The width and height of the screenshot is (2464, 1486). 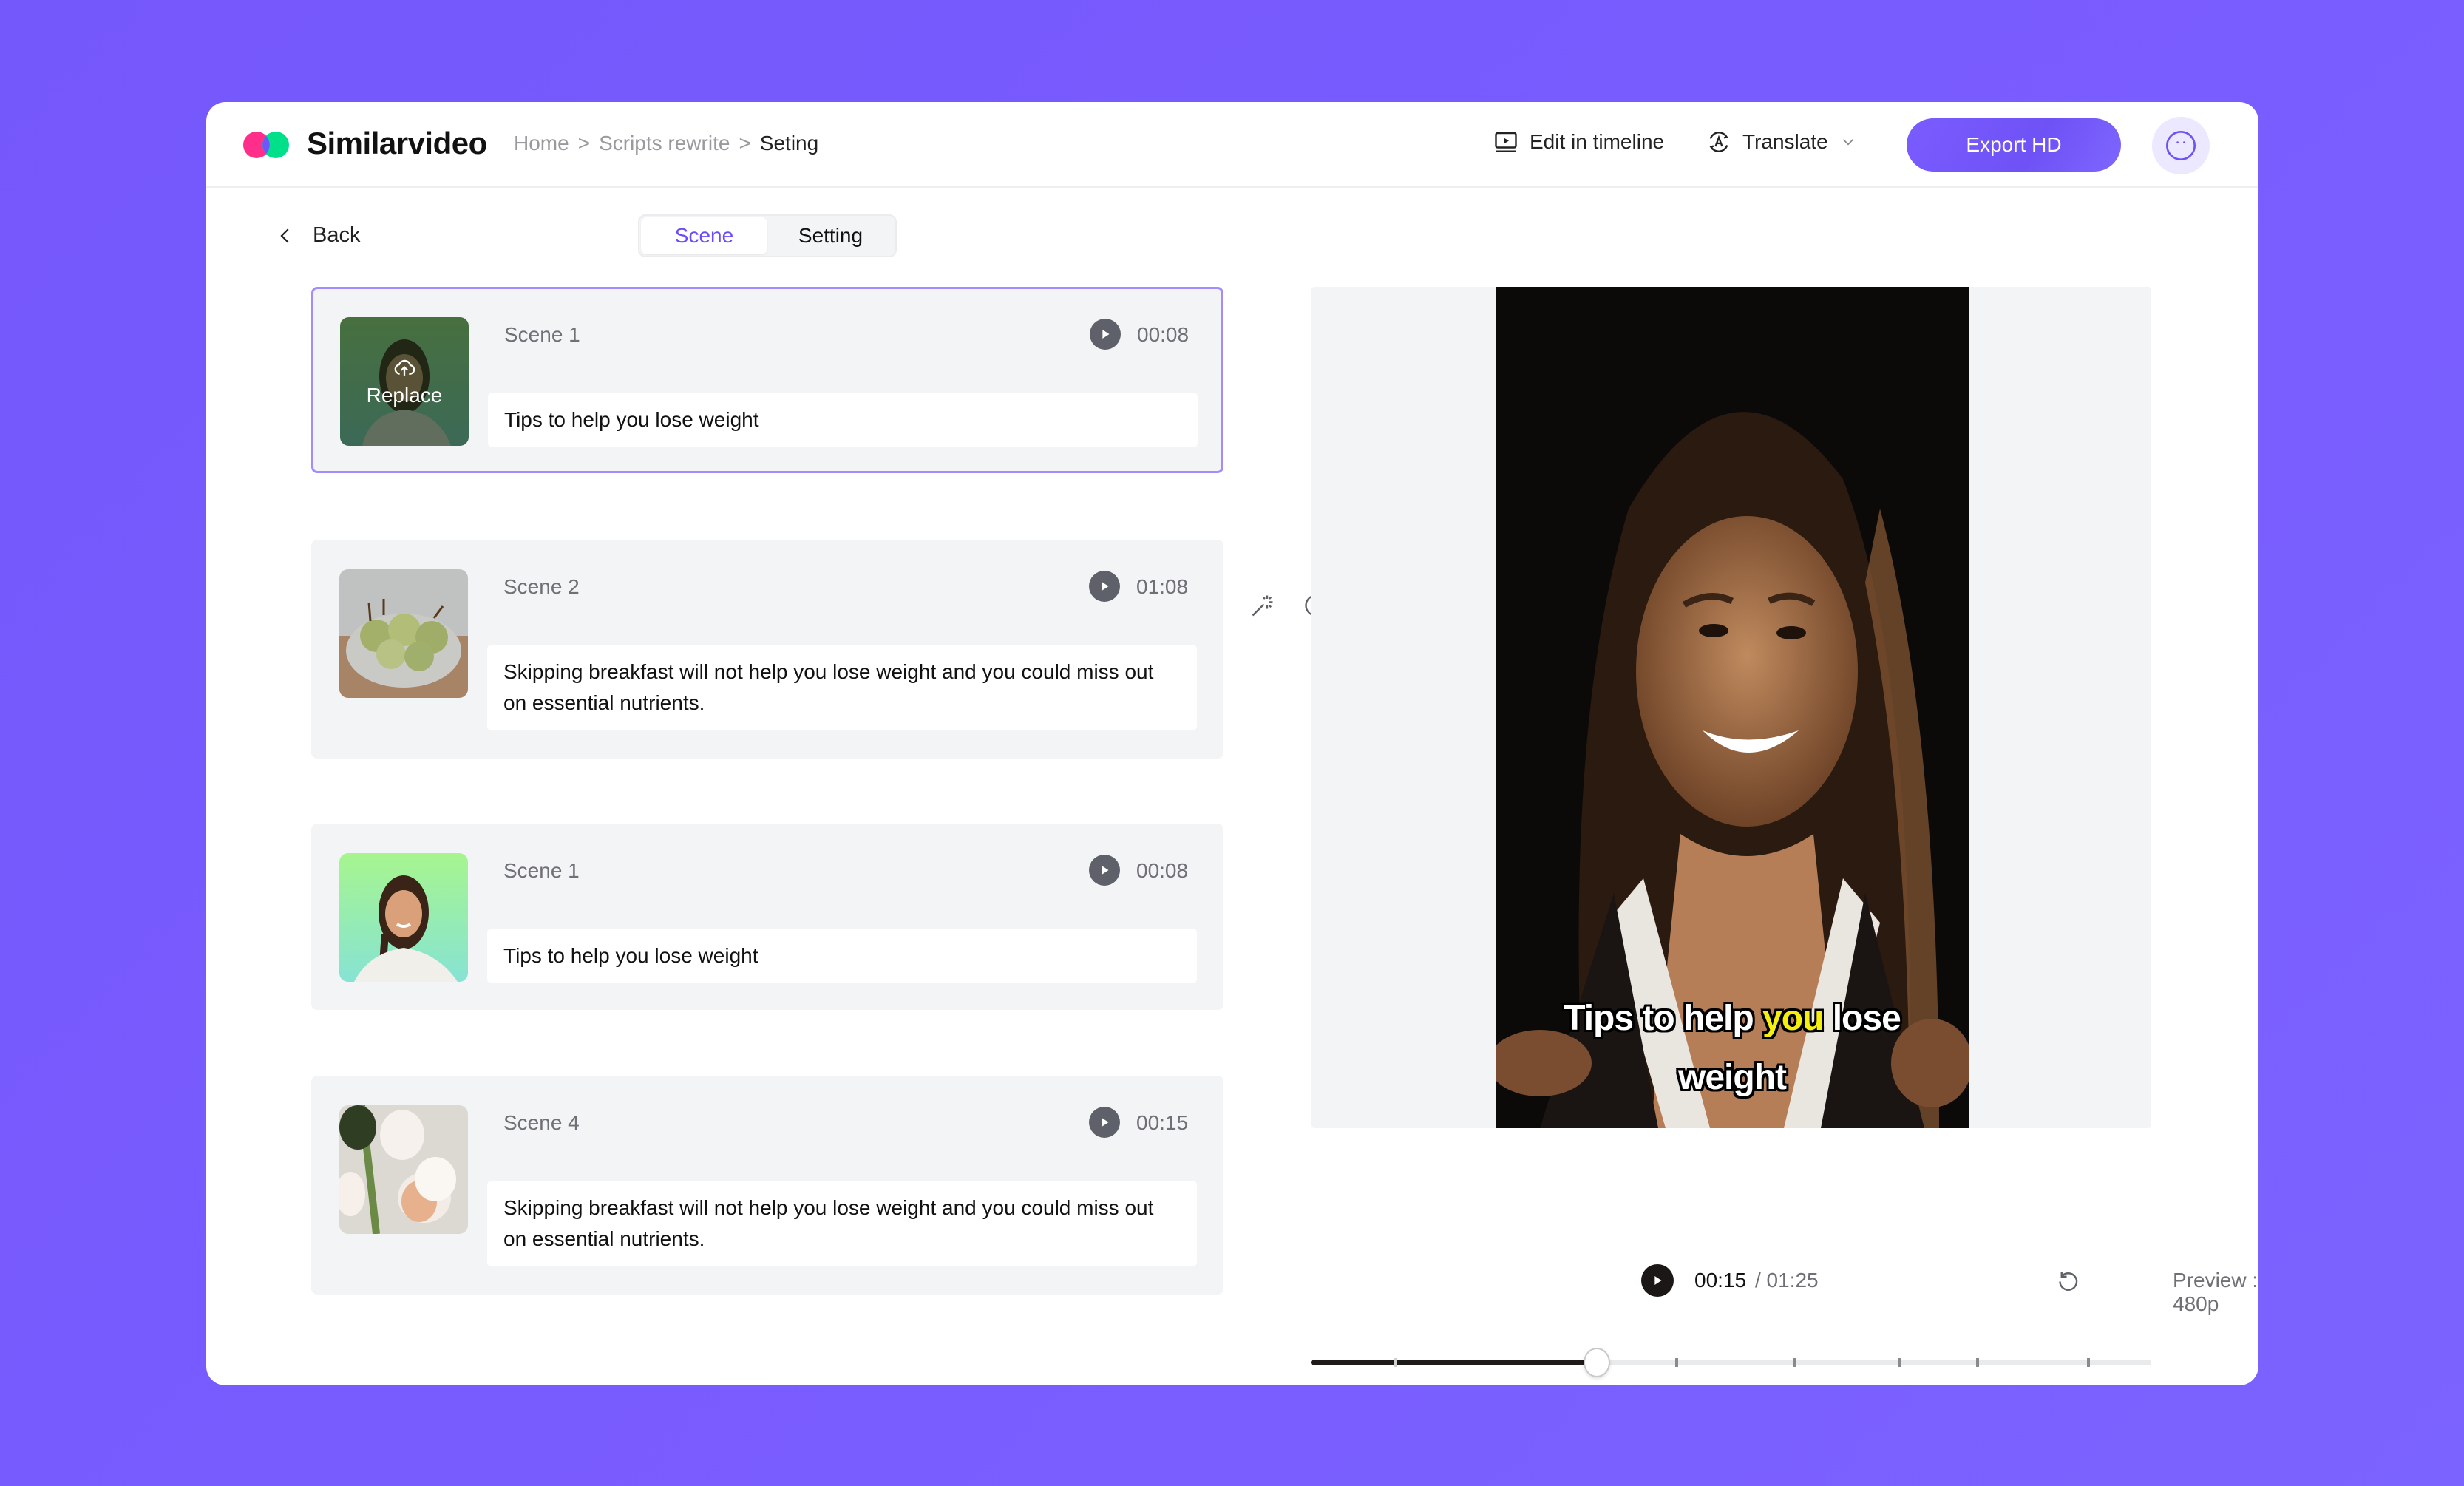 I want to click on user-face-icon, so click(x=2180, y=145).